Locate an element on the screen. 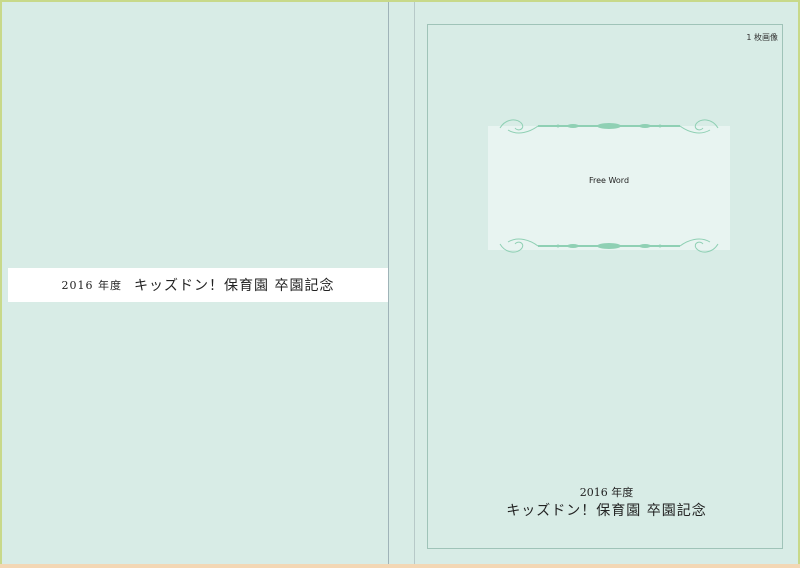 This screenshot has height=568, width=800. back-title-label: キッズドン！保育園 卒園記念 is located at coordinates (234, 286).